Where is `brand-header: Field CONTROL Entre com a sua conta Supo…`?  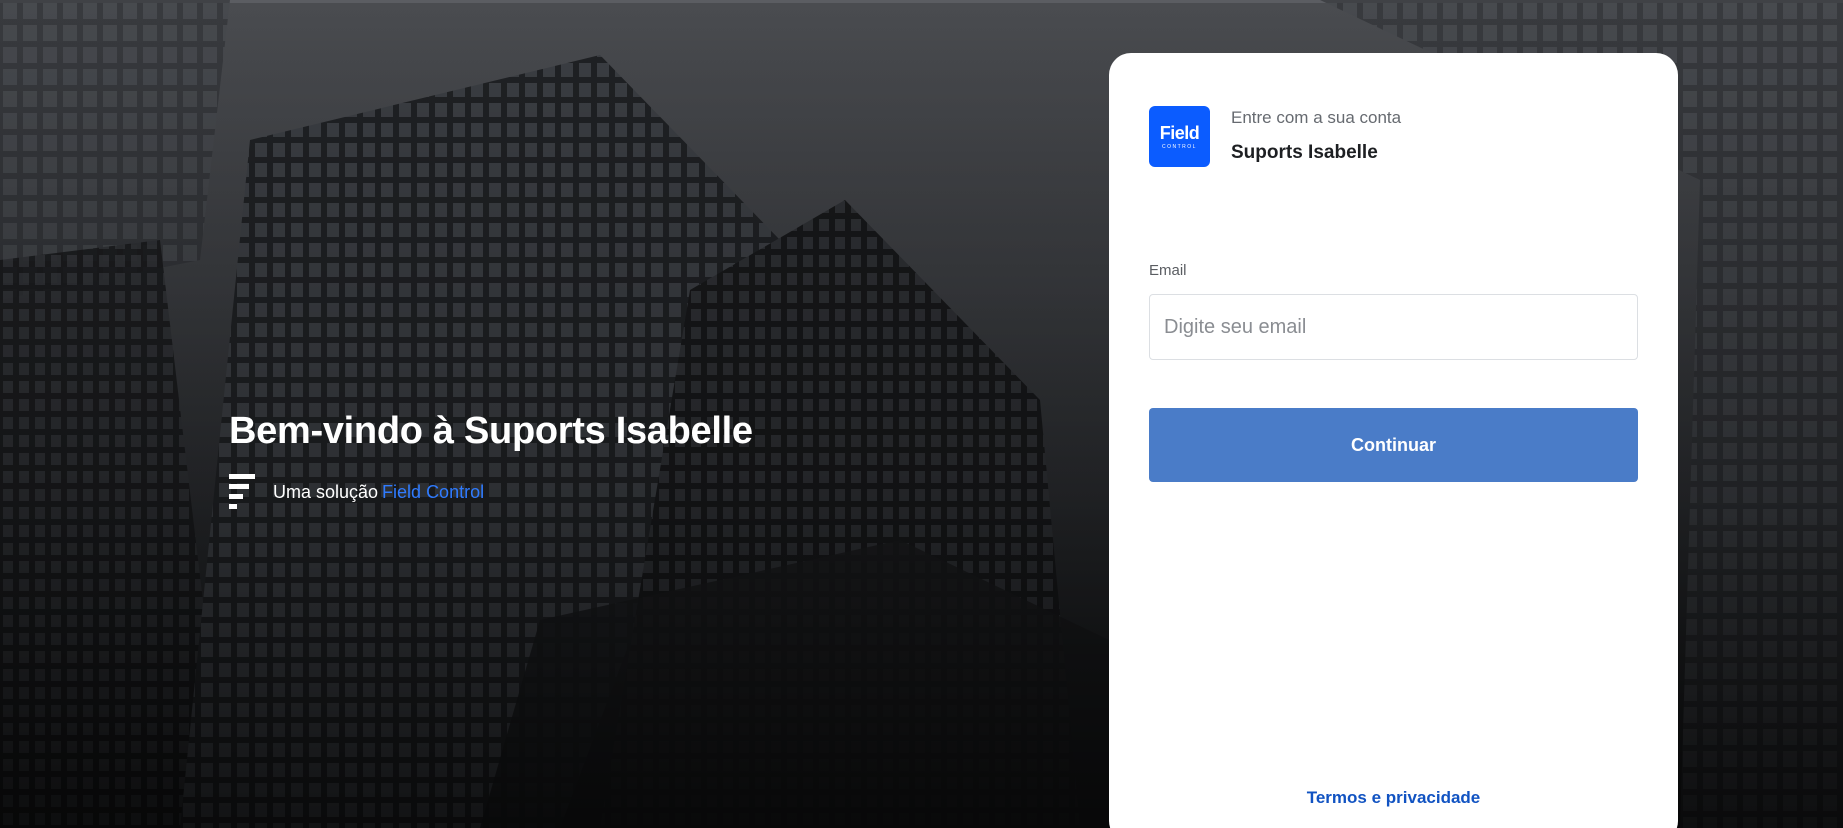
brand-header: Field CONTROL Entre com a sua conta Supo… is located at coordinates (1275, 136).